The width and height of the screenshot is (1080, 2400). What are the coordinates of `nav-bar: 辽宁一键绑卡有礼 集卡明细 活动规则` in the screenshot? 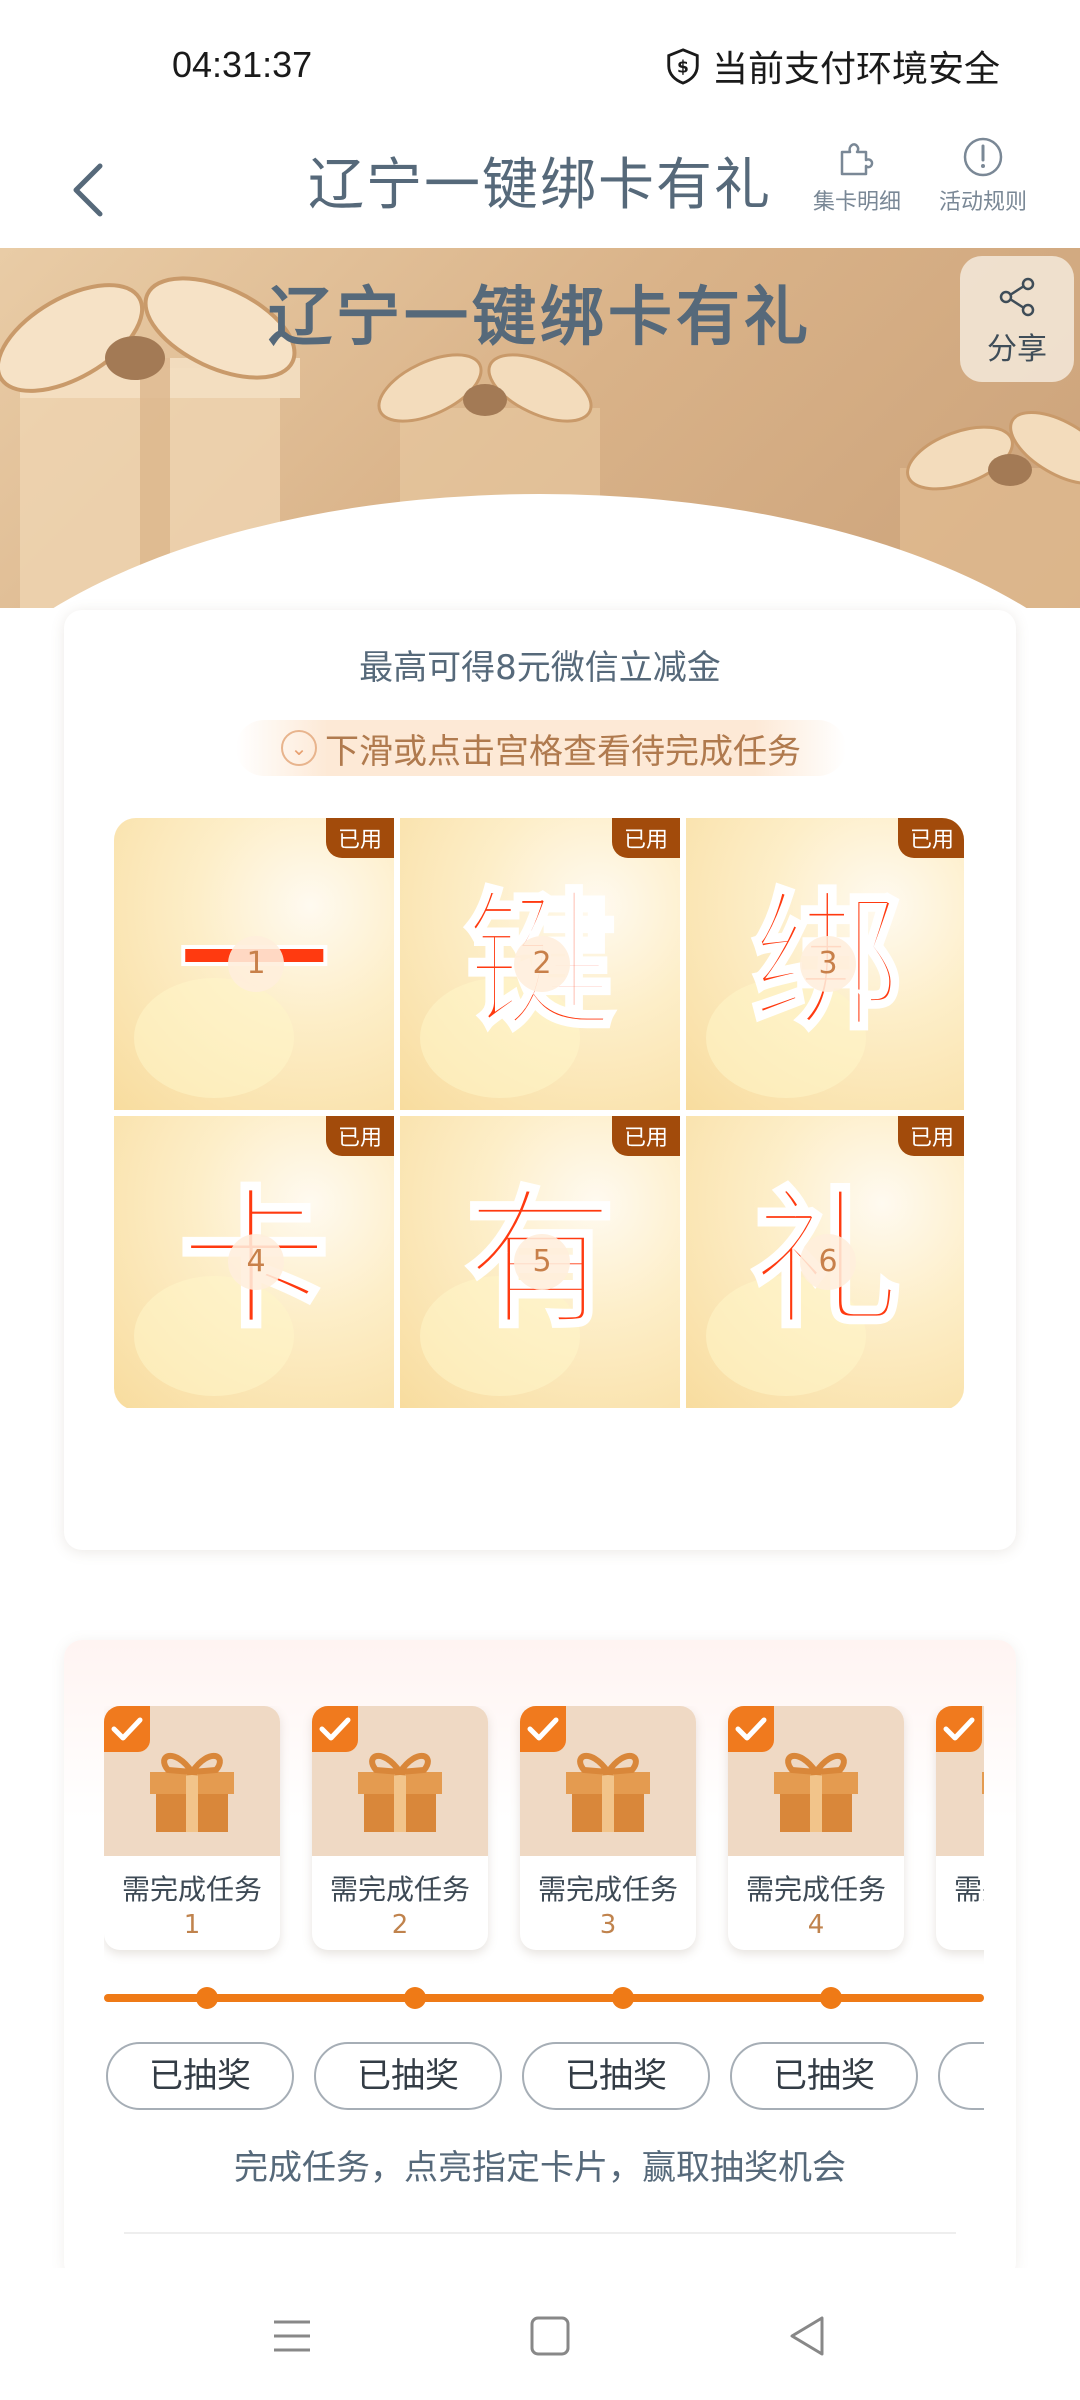 It's located at (540, 189).